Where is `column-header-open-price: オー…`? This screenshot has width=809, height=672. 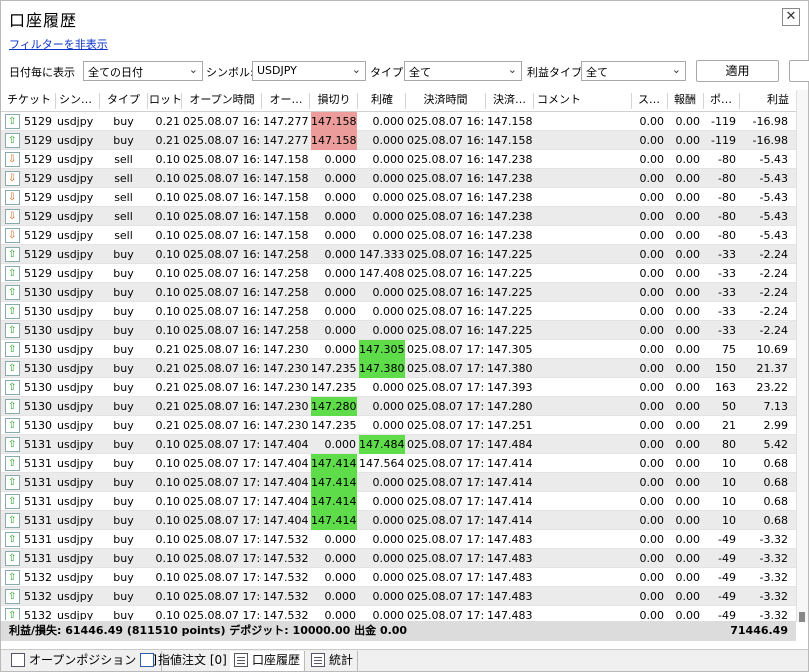
column-header-open-price: オー… is located at coordinates (286, 101).